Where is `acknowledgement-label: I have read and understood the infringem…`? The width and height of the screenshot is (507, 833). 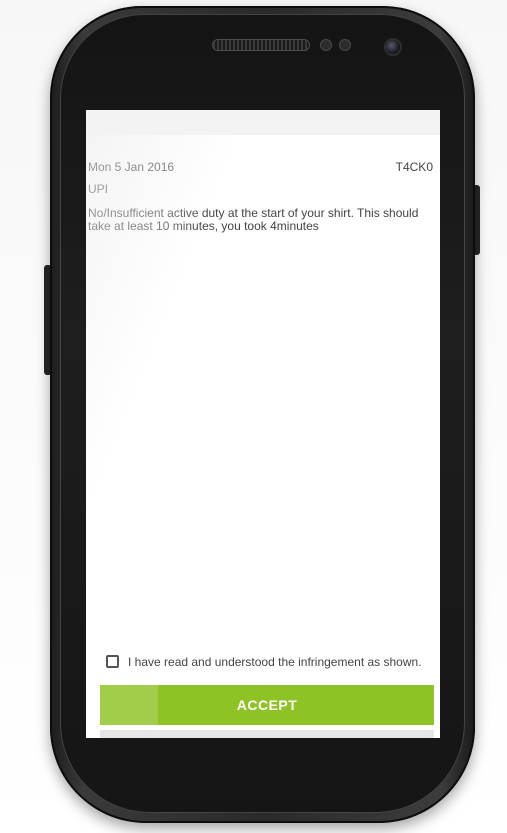
acknowledgement-label: I have read and understood the infringem… is located at coordinates (275, 662).